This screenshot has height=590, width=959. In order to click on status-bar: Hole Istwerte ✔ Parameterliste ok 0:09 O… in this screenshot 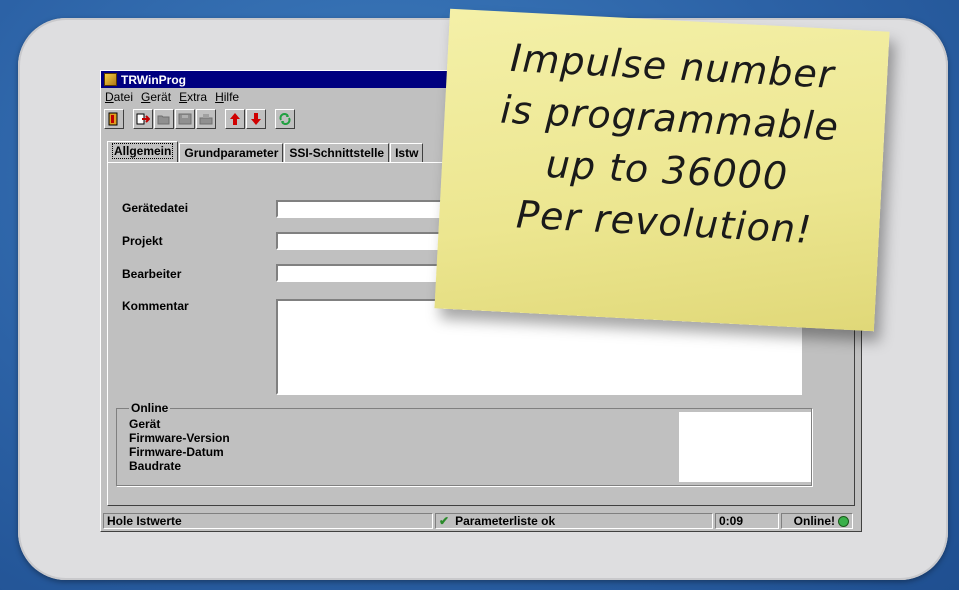, I will do `click(481, 521)`.